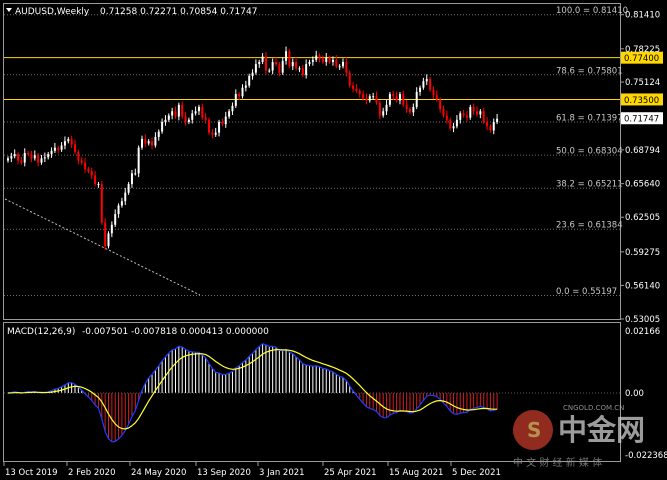 This screenshot has width=667, height=480. Describe the element at coordinates (601, 430) in the screenshot. I see `watermark-brand: 中金网` at that location.